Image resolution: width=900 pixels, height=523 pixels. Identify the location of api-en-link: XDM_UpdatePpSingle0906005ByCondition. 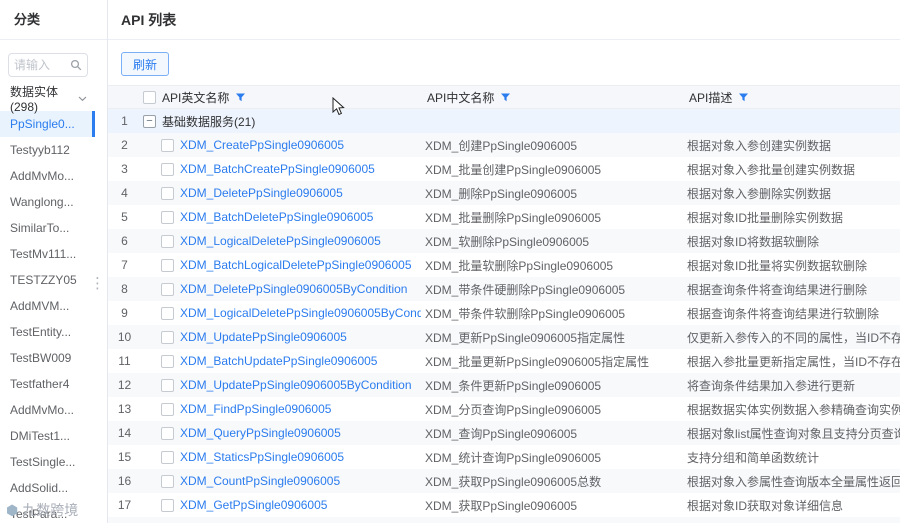
(296, 385).